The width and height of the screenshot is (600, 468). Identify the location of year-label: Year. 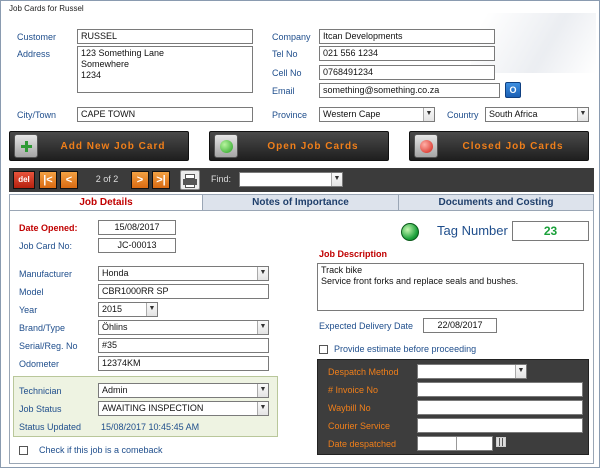
(28, 310).